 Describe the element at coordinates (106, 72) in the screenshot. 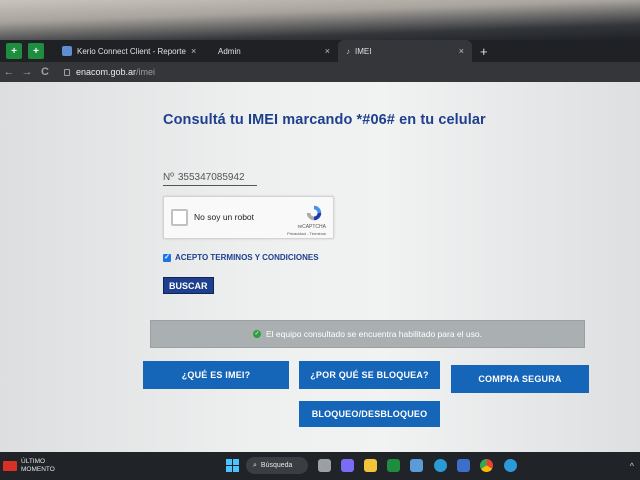

I see `url-host: enacom.gob.ar` at that location.